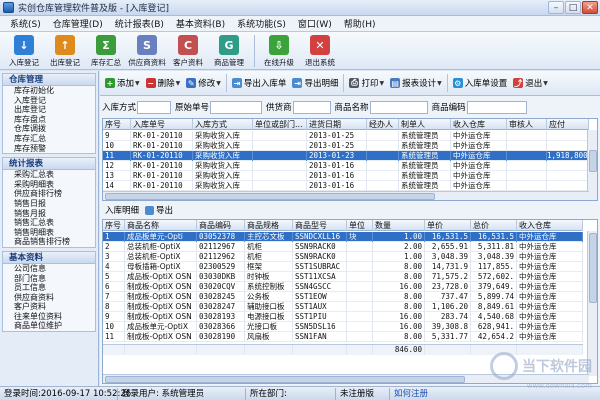 The height and width of the screenshot is (400, 600). I want to click on action-export-detail-button: ⇥ 导出明细, so click(315, 83).